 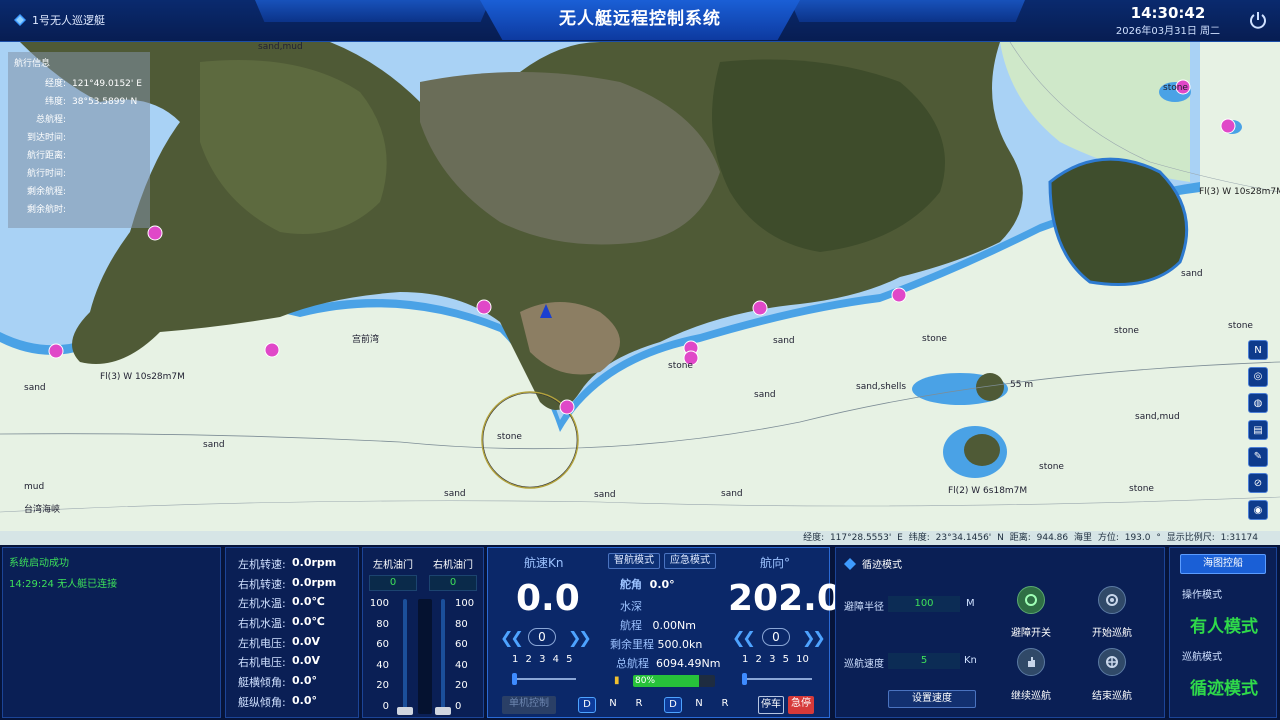 I want to click on left-throttle-handle, so click(x=405, y=711).